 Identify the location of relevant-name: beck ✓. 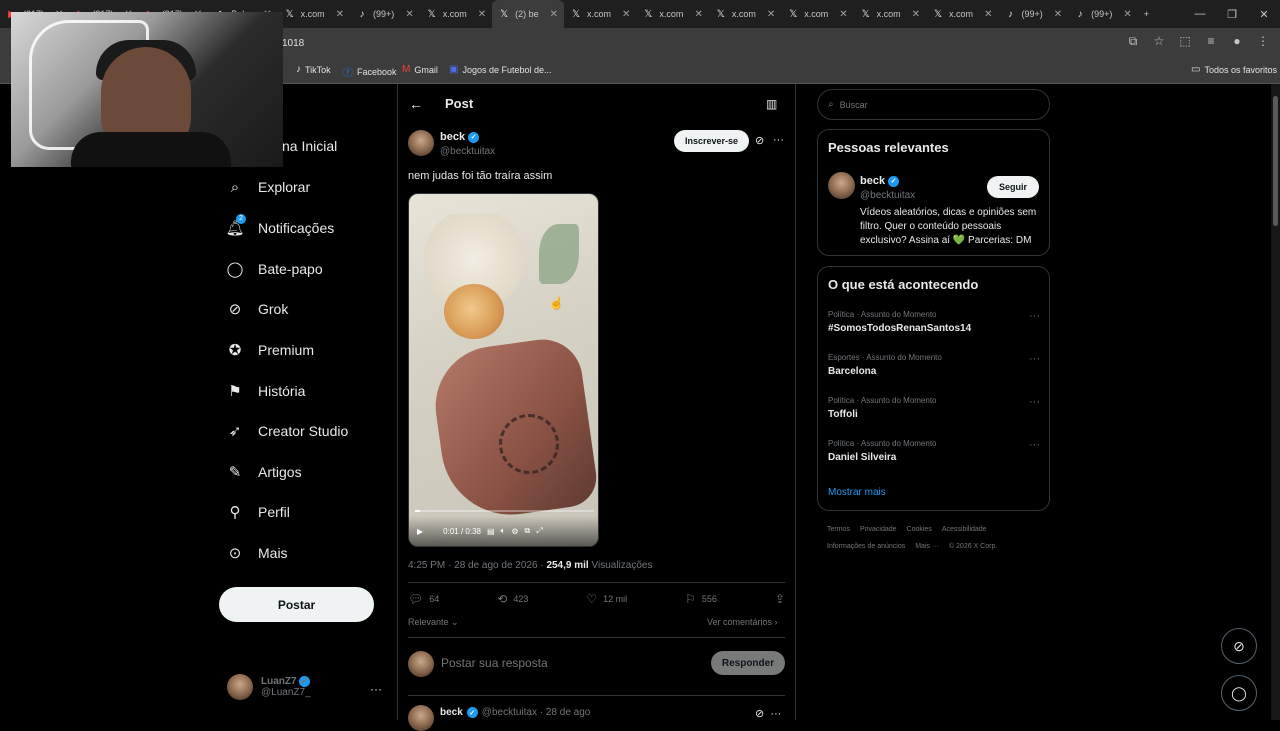
(880, 181).